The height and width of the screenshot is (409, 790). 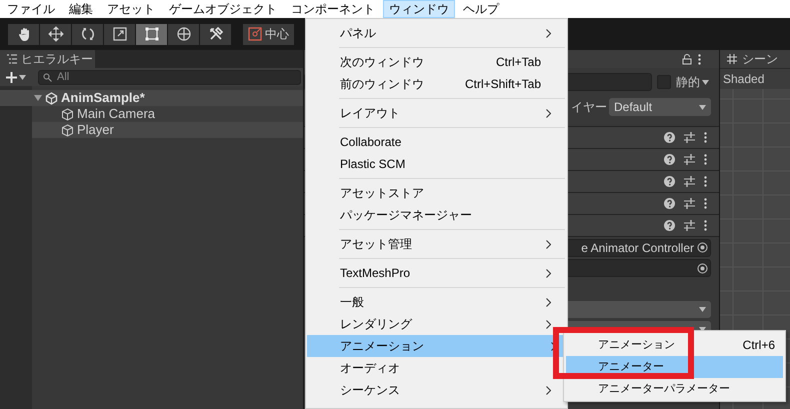 What do you see at coordinates (481, 9) in the screenshot?
I see `menu-item: ヘルプ` at bounding box center [481, 9].